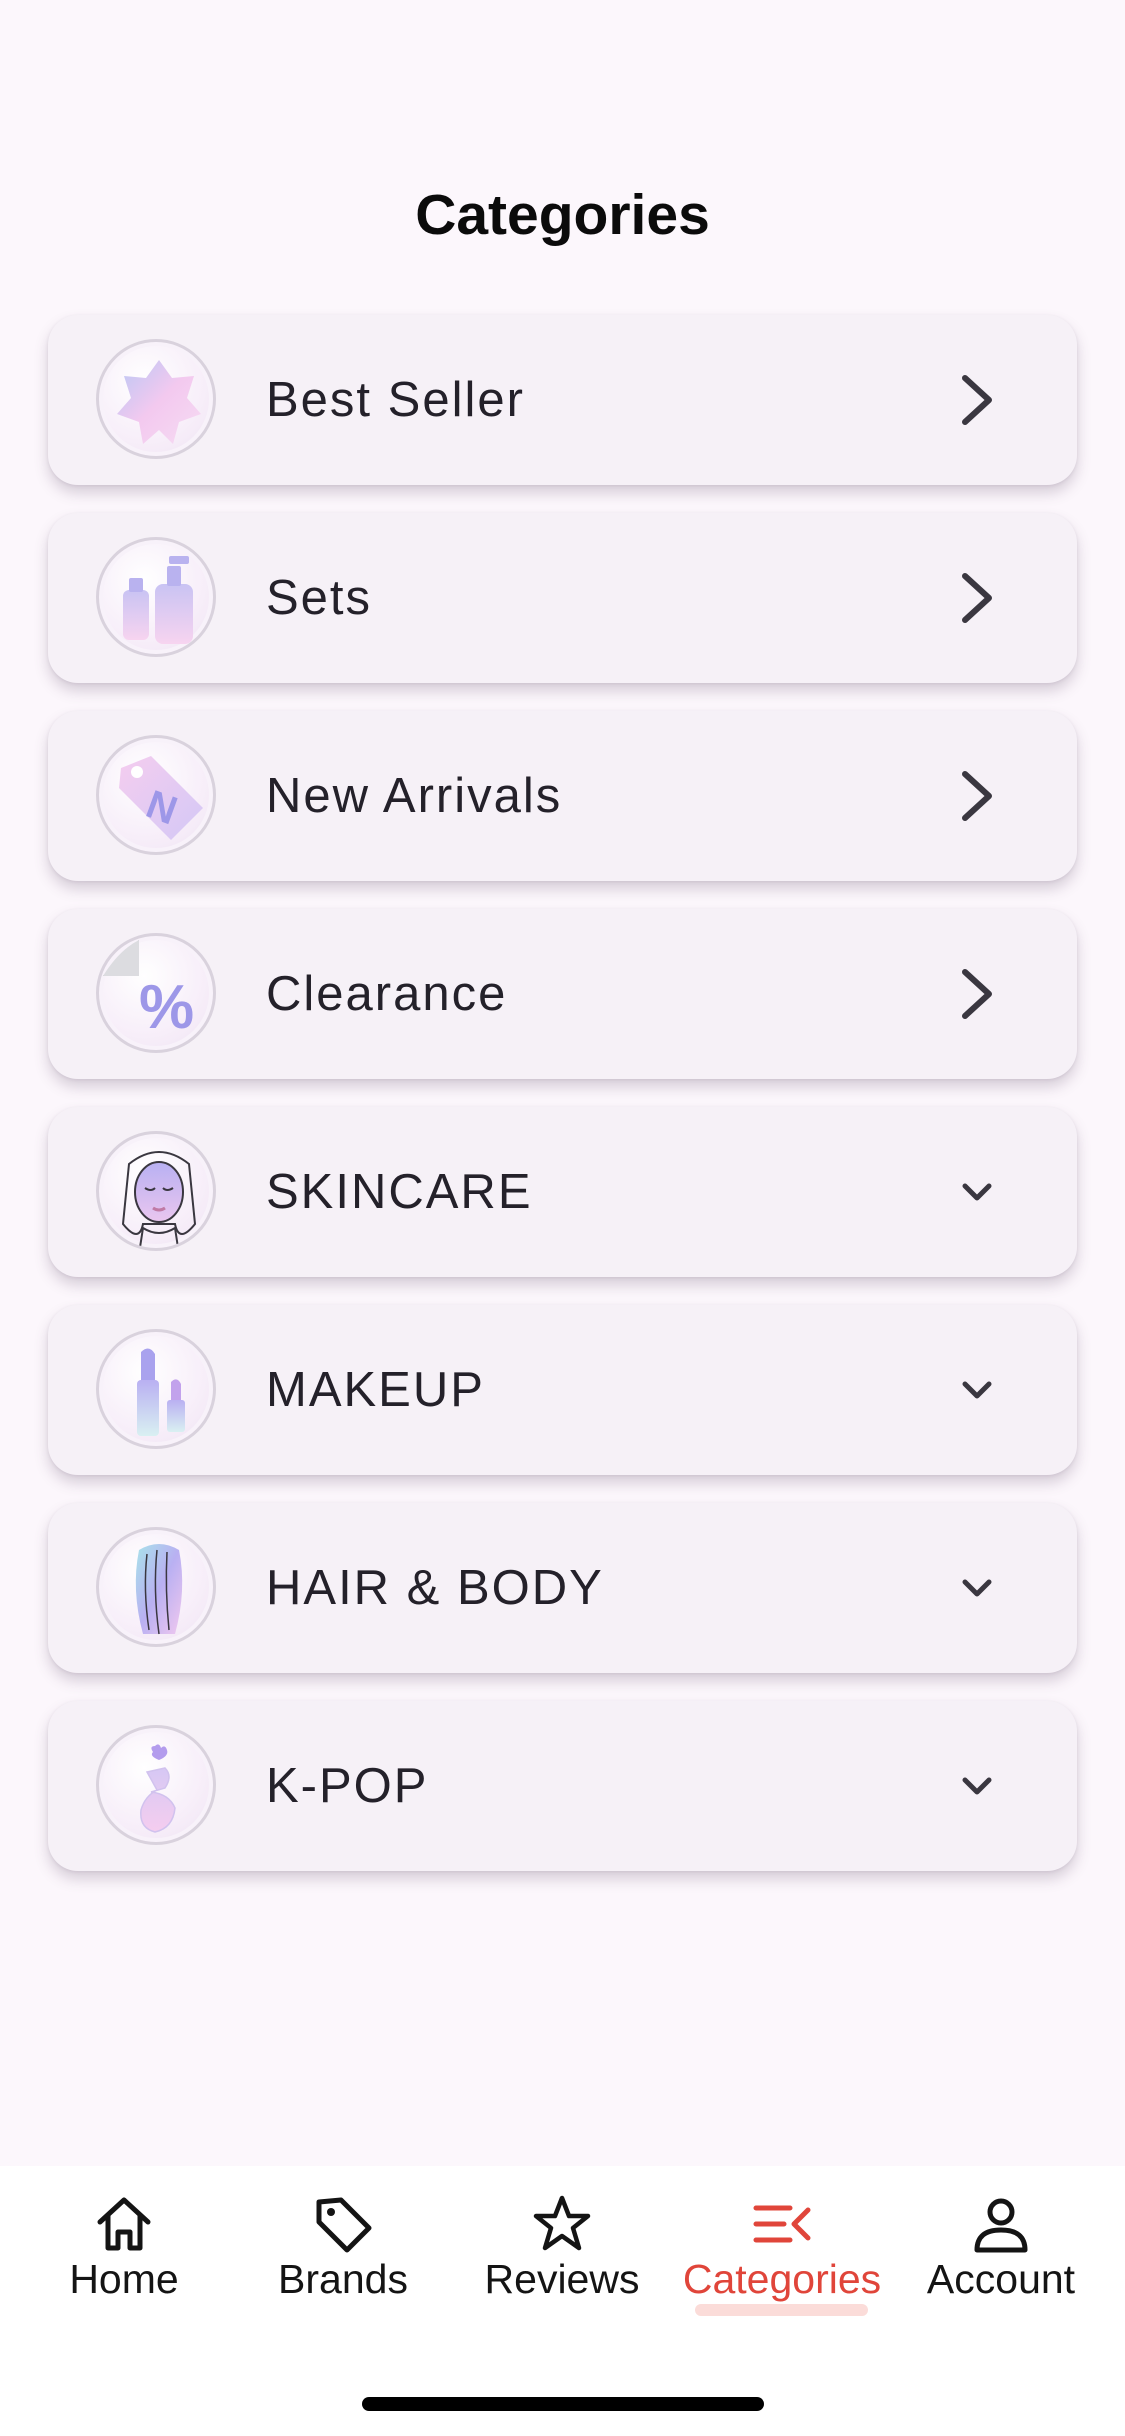  What do you see at coordinates (562, 1786) in the screenshot?
I see `category-item-k-pop: K-POP` at bounding box center [562, 1786].